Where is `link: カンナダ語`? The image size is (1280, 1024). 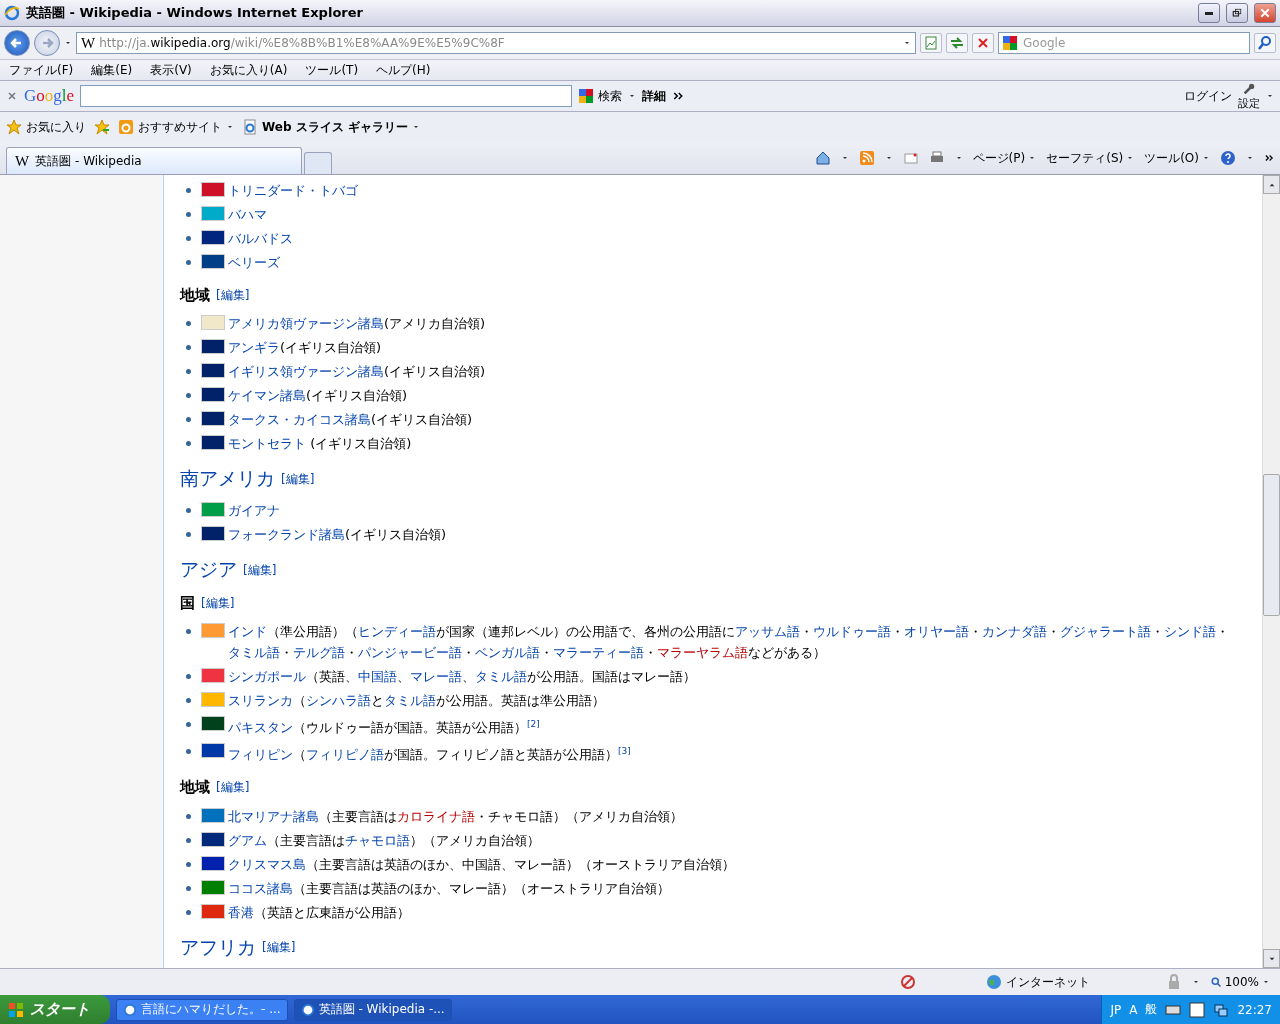
link: カンナダ語 is located at coordinates (1014, 631).